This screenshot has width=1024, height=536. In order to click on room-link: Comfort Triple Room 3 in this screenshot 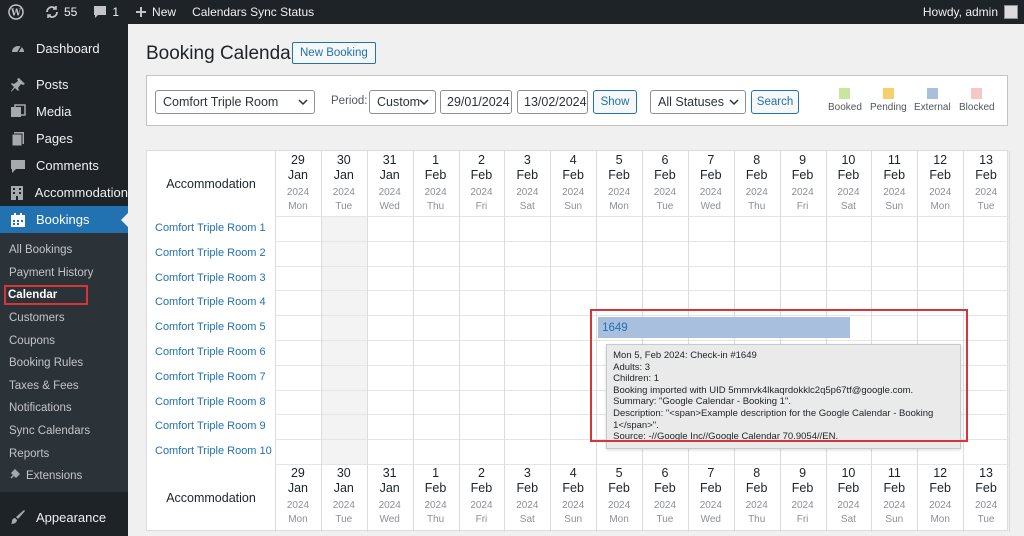, I will do `click(210, 278)`.